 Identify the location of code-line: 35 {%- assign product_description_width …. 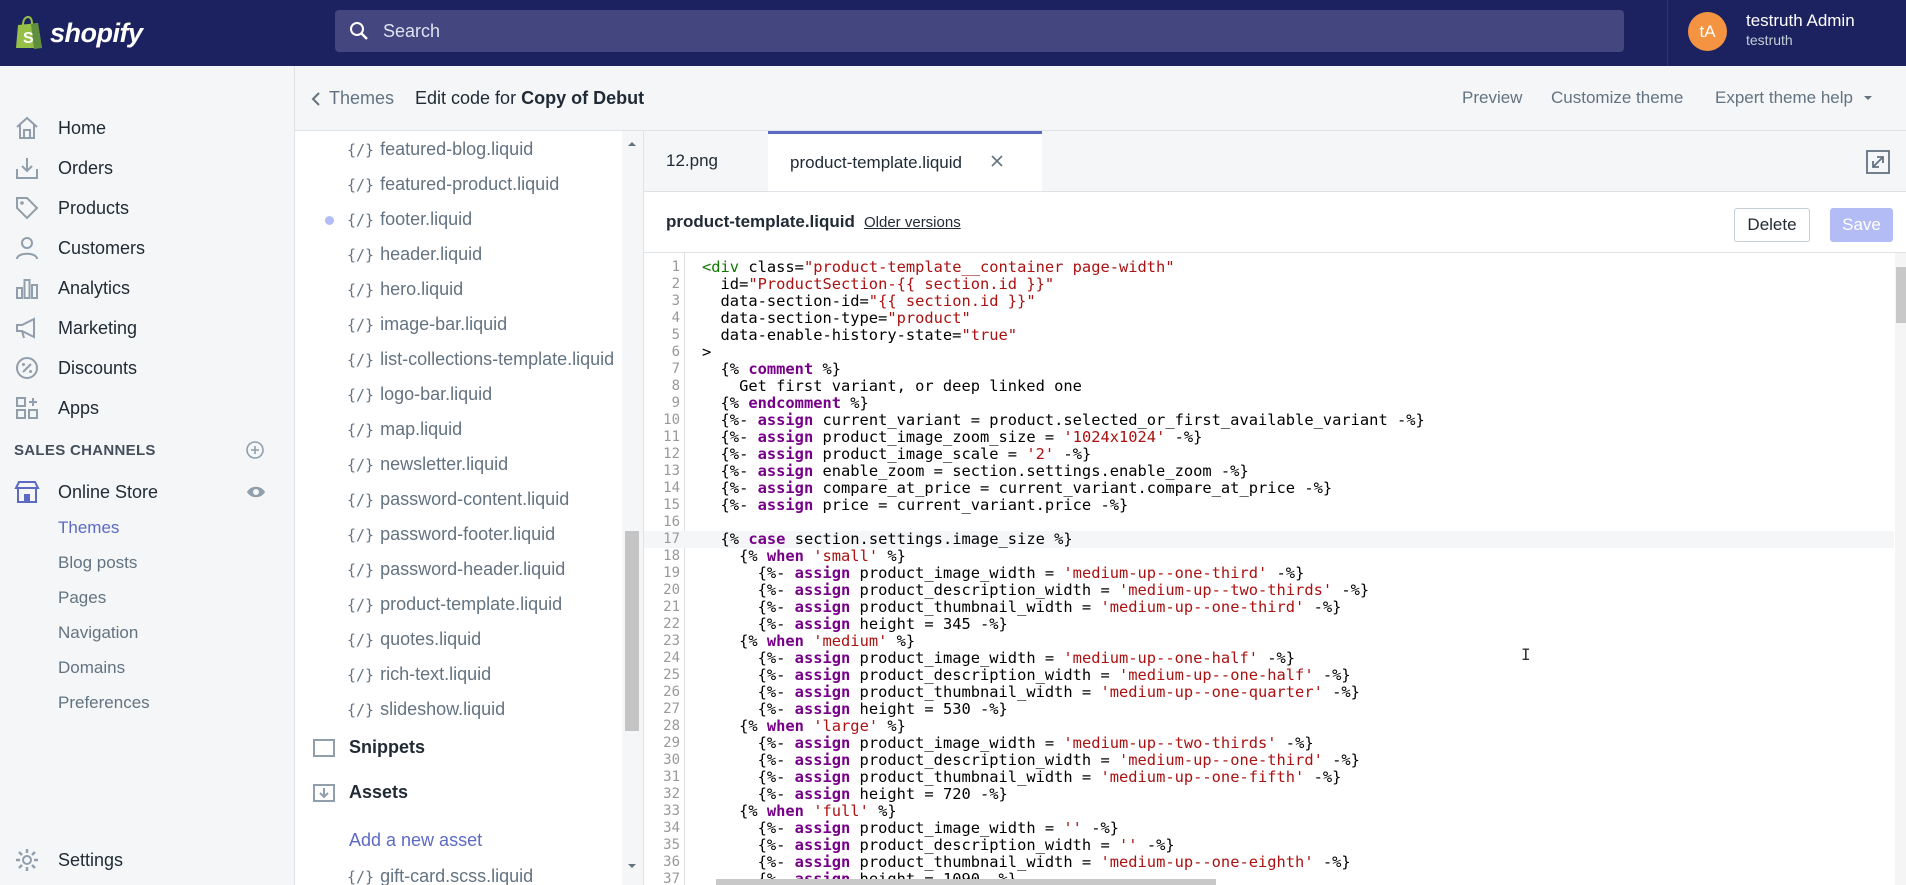
(1269, 845).